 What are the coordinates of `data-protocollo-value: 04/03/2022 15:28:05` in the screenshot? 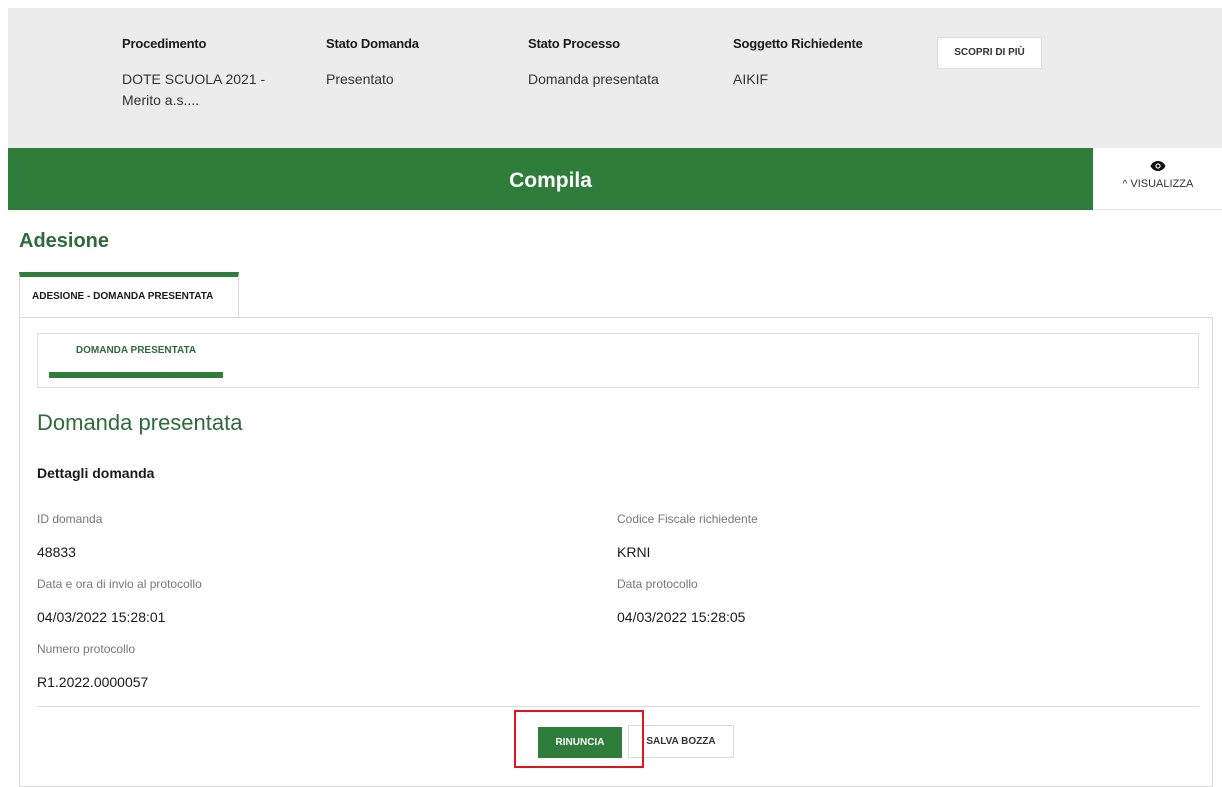 It's located at (681, 617).